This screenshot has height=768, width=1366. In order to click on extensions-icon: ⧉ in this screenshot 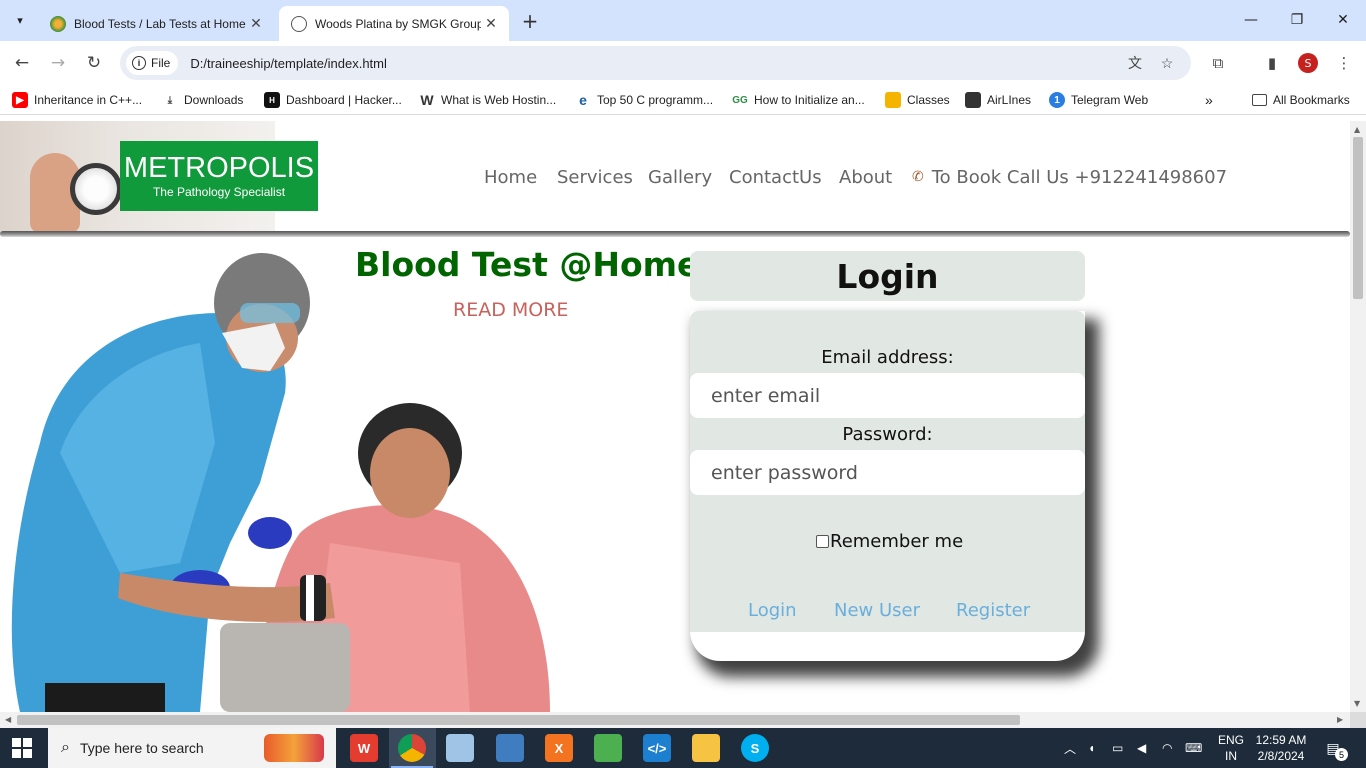, I will do `click(1218, 63)`.